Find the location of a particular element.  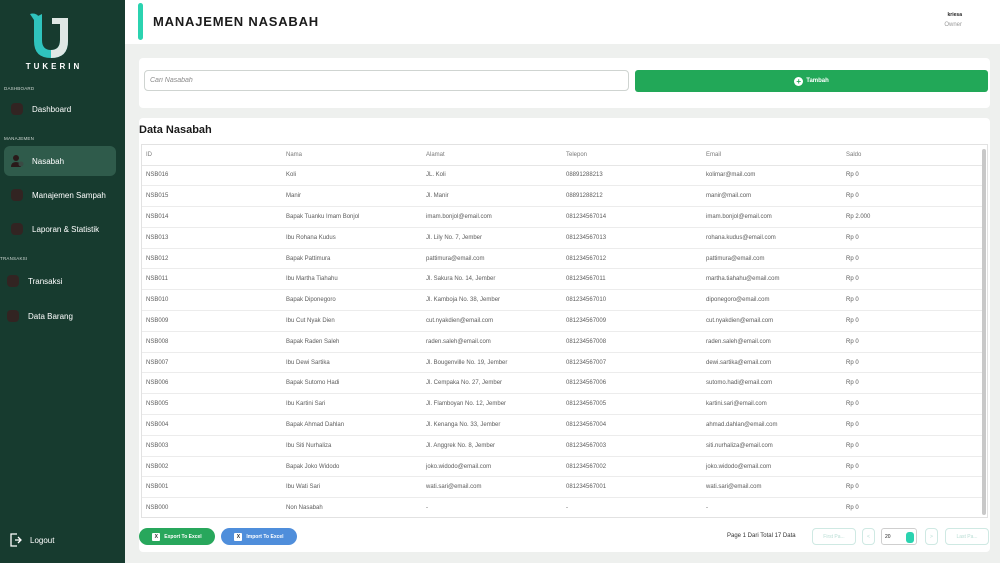

table-cell: NSB002 is located at coordinates (212, 467).